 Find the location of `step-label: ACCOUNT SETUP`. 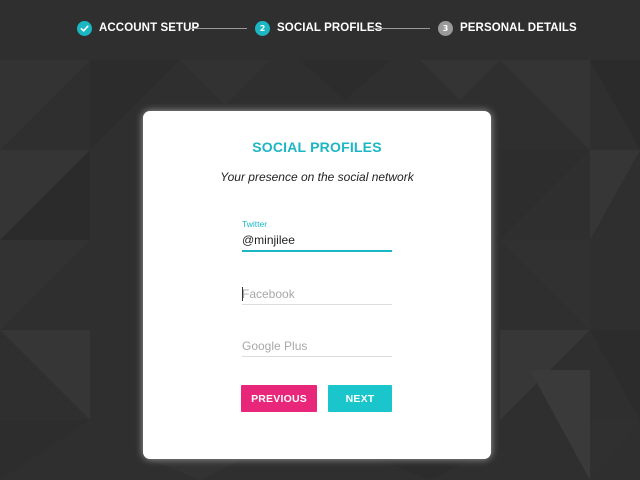

step-label: ACCOUNT SETUP is located at coordinates (149, 28).